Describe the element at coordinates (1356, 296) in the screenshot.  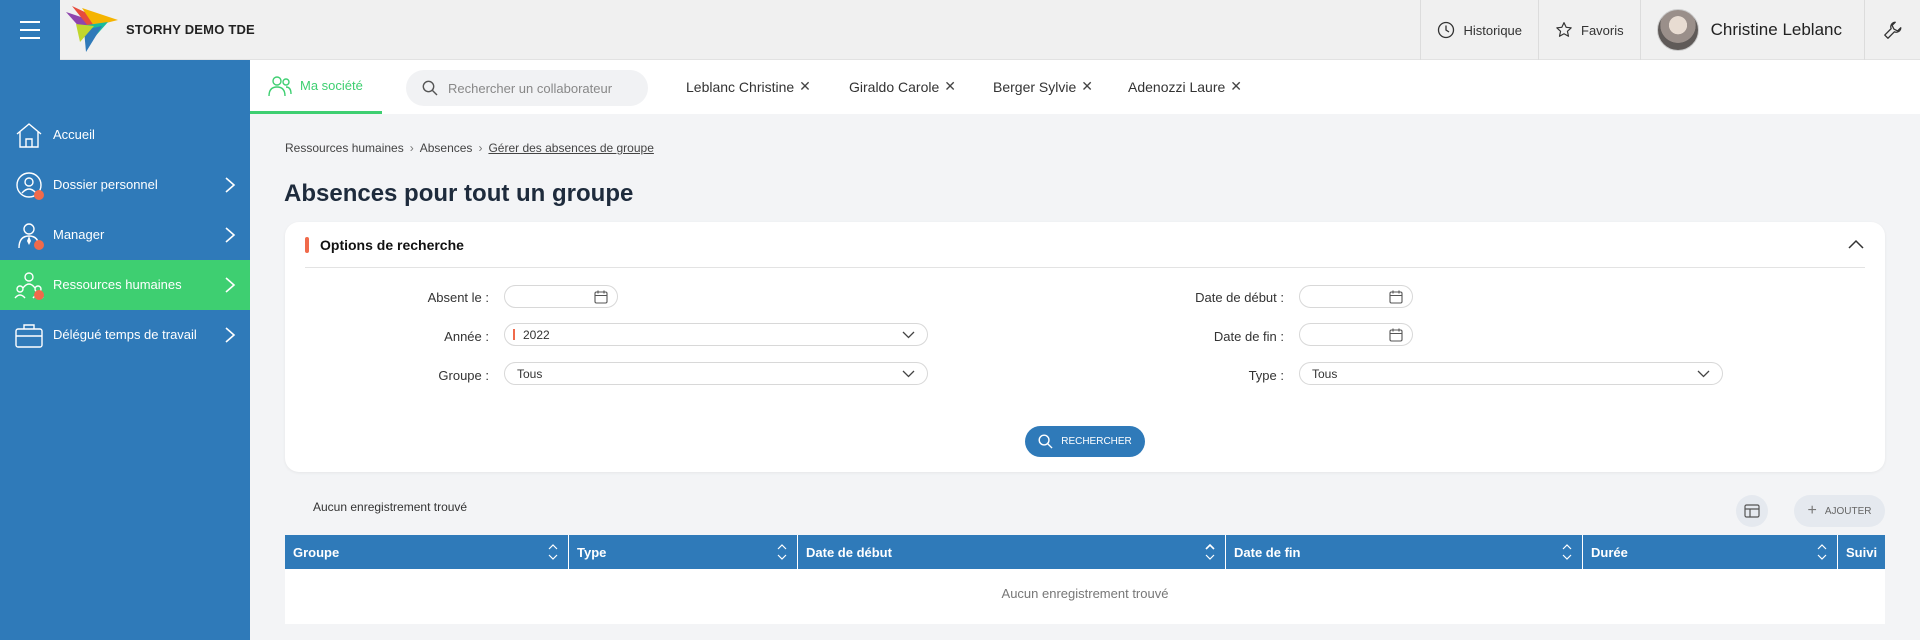
I see `date-debut-field` at that location.